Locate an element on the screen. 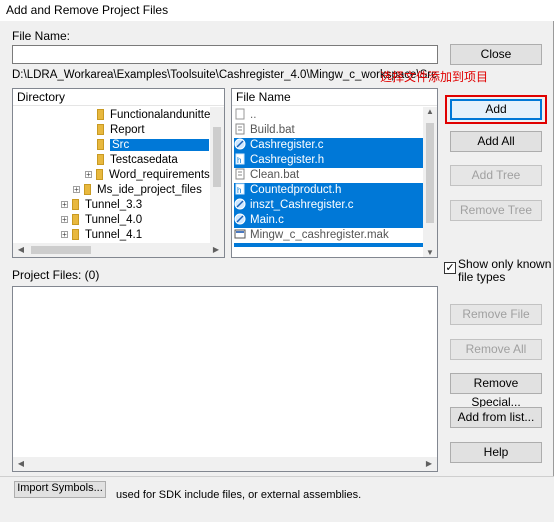 This screenshot has height=522, width=554. remove-all-button: Remove All is located at coordinates (496, 349).